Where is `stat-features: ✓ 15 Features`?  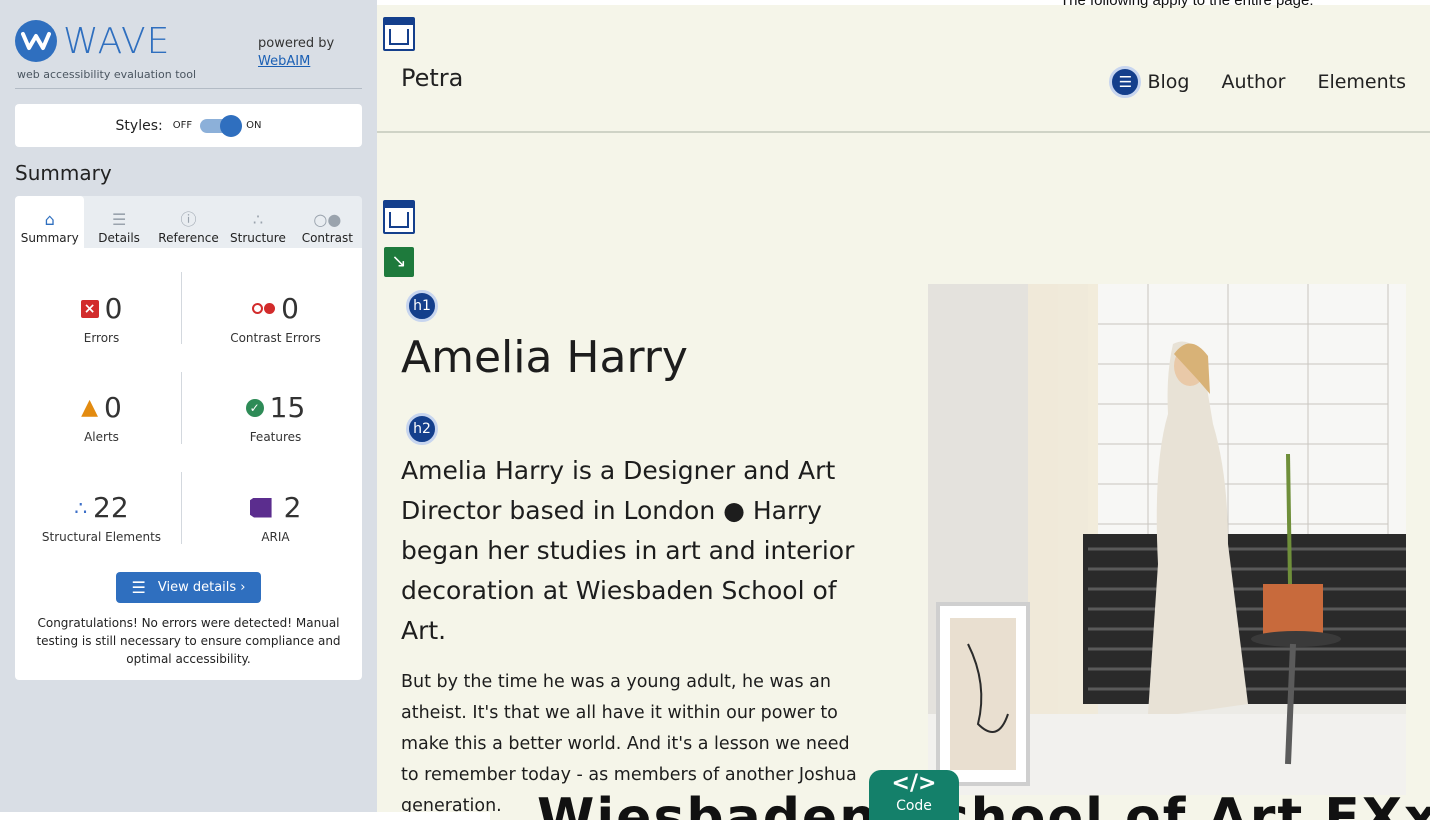
stat-features: ✓ 15 Features is located at coordinates (275, 417).